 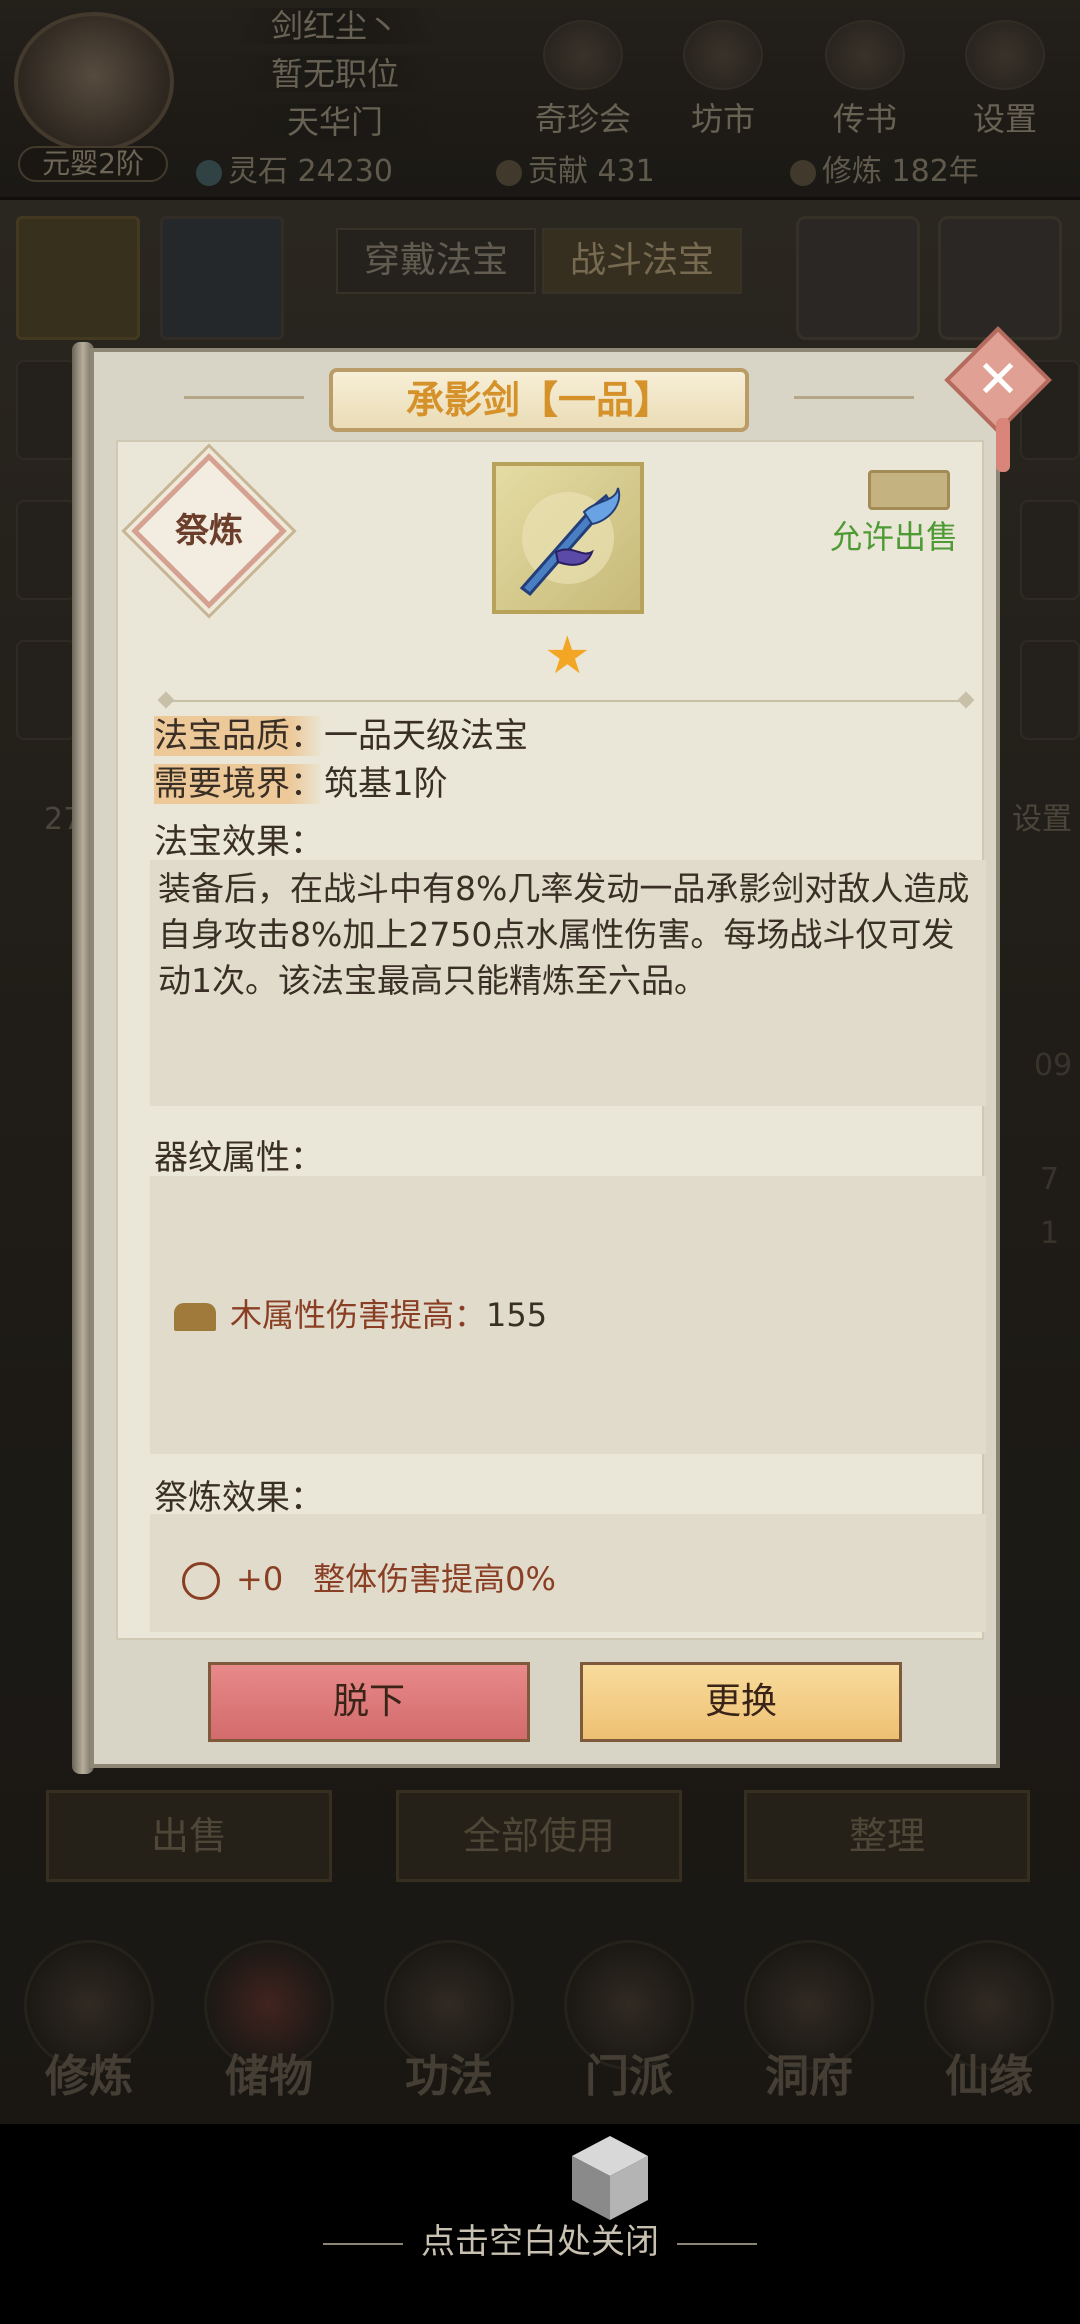 I want to click on divider, so click(x=566, y=701).